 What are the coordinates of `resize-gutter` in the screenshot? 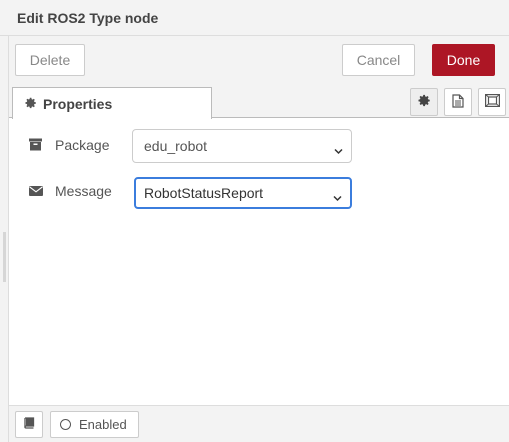 It's located at (4, 239).